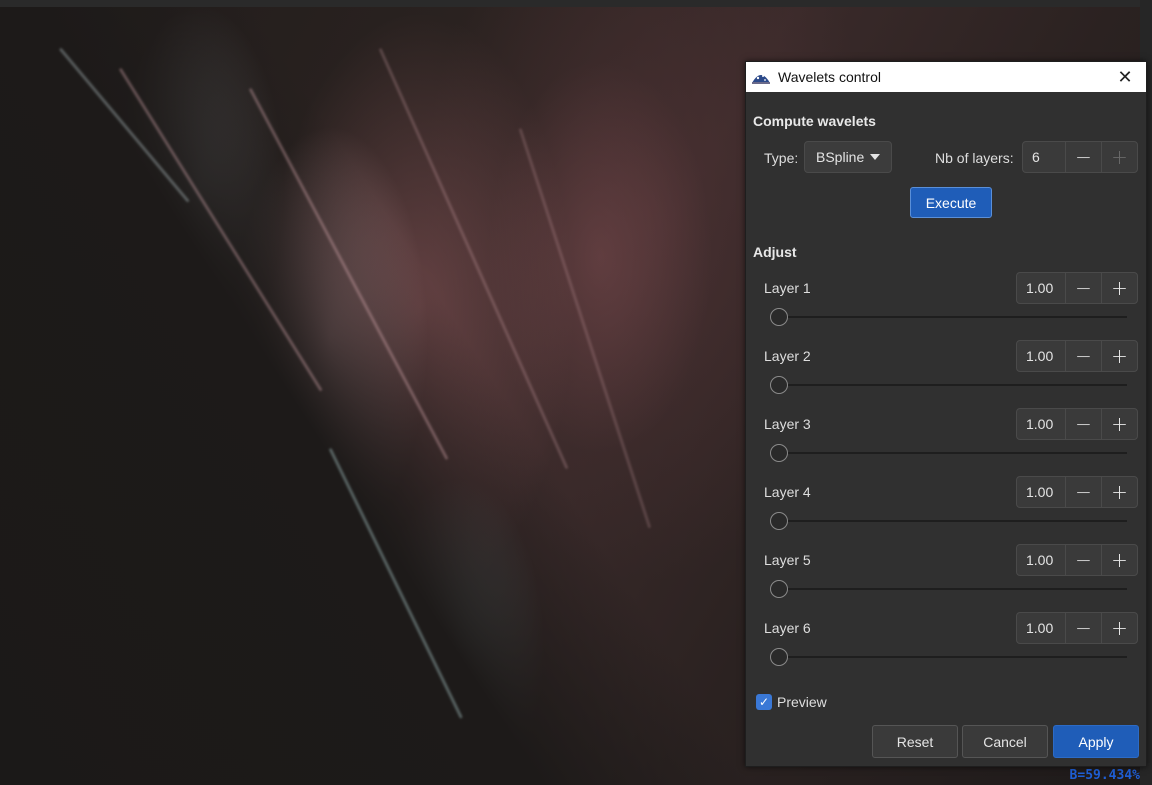 The height and width of the screenshot is (785, 1152). I want to click on dialog-title: Wavelets control, so click(829, 77).